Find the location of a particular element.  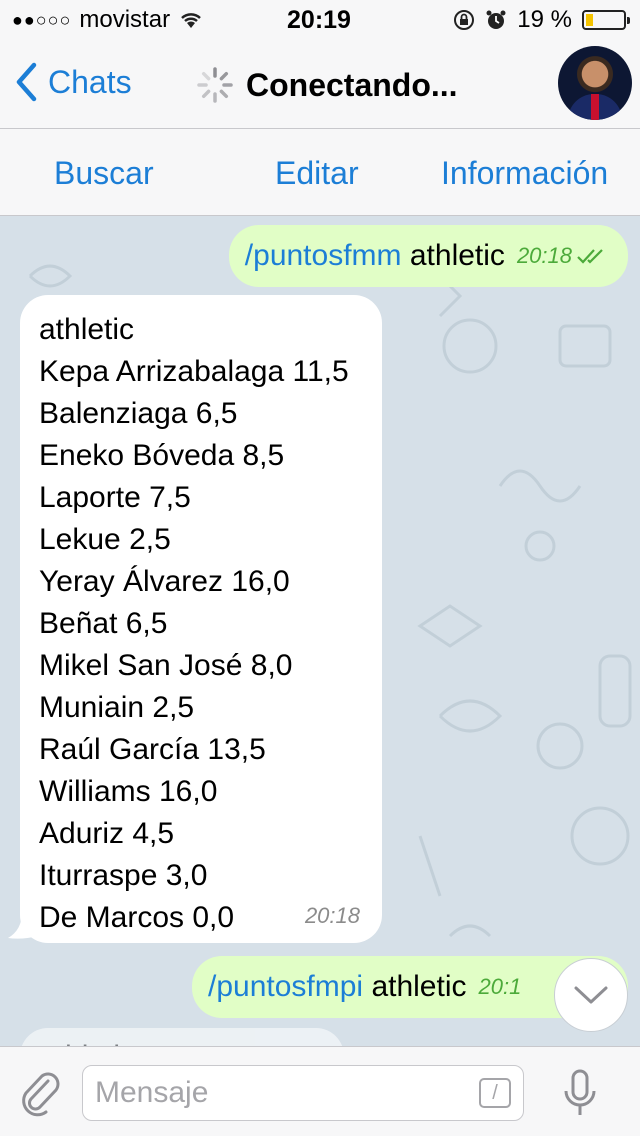

message-input: Mensaje / is located at coordinates (303, 1093).